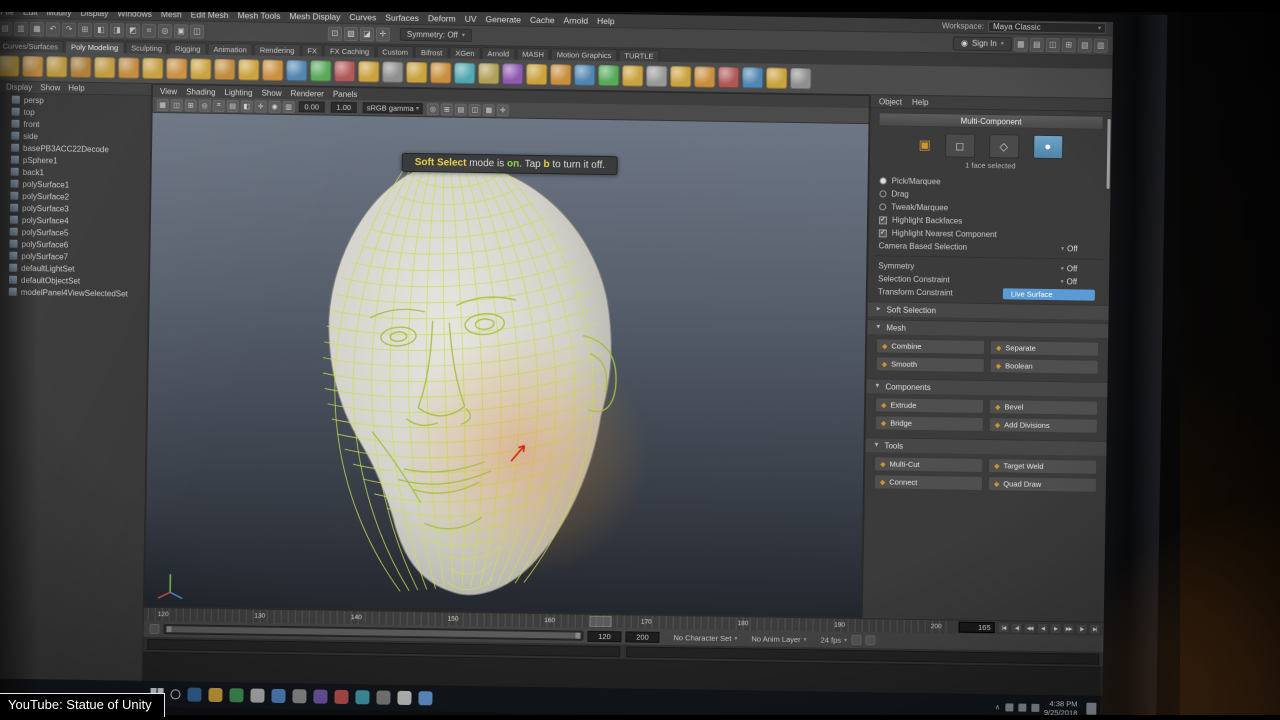 The width and height of the screenshot is (1280, 720). What do you see at coordinates (19, 87) in the screenshot?
I see `outliner-menu-item: Display` at bounding box center [19, 87].